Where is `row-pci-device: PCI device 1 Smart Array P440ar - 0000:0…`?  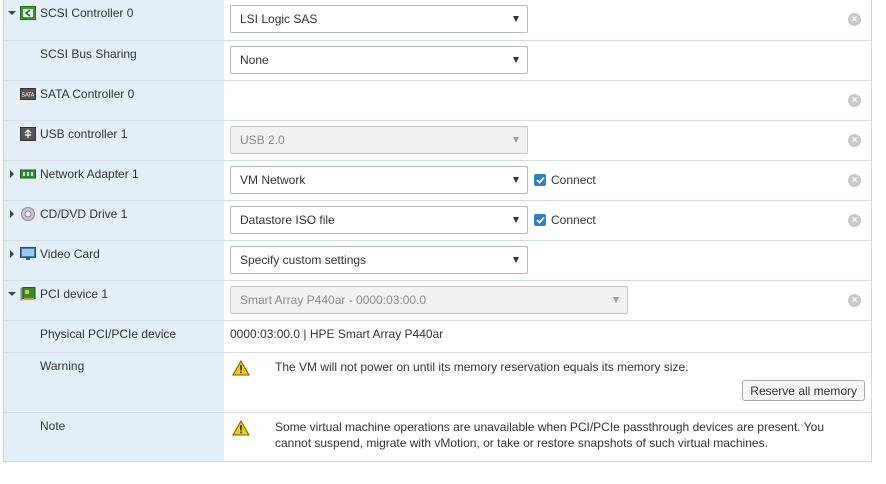
row-pci-device: PCI device 1 Smart Array P440ar - 0000:0… is located at coordinates (437, 300).